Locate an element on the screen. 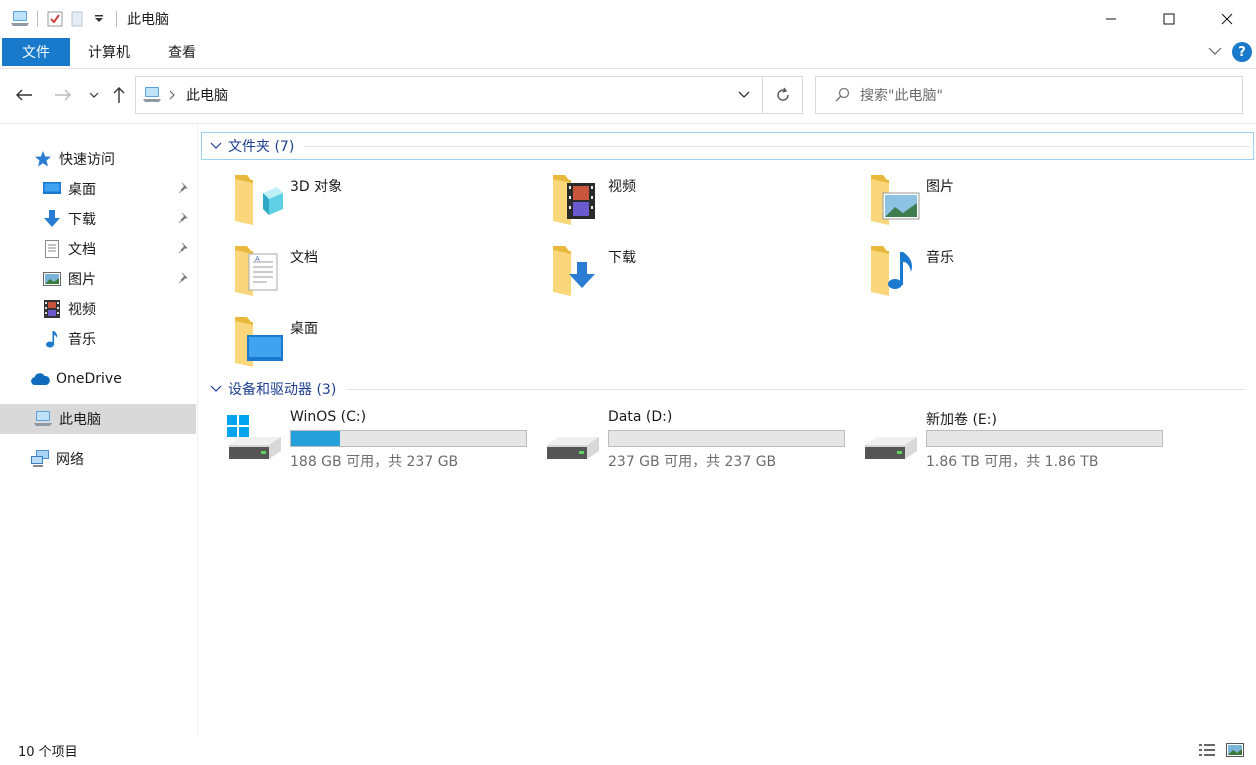  folder-pictures: 图片 is located at coordinates (1019, 203).